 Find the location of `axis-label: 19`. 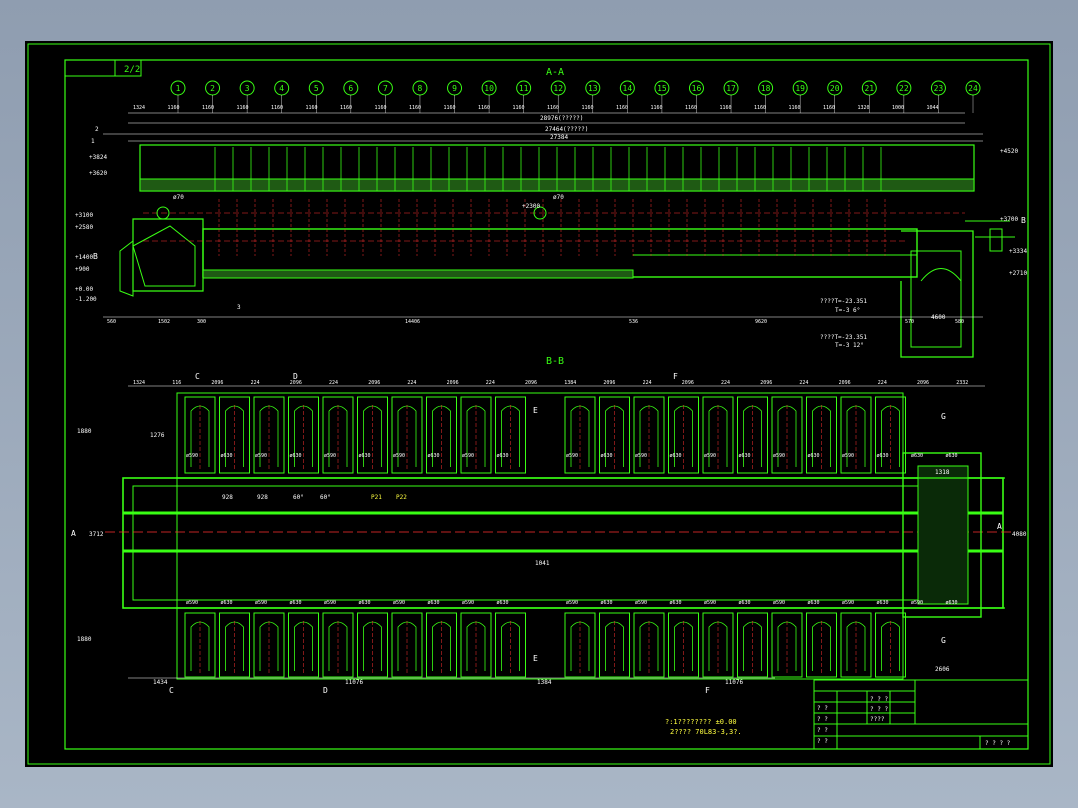

axis-label: 19 is located at coordinates (800, 88).